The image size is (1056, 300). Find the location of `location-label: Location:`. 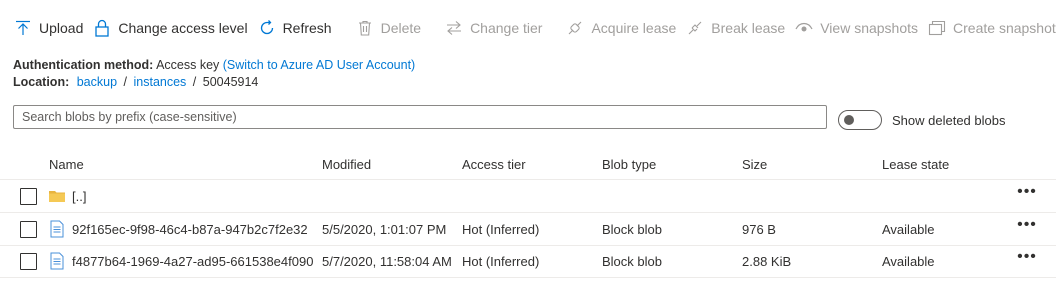

location-label: Location: is located at coordinates (41, 82).